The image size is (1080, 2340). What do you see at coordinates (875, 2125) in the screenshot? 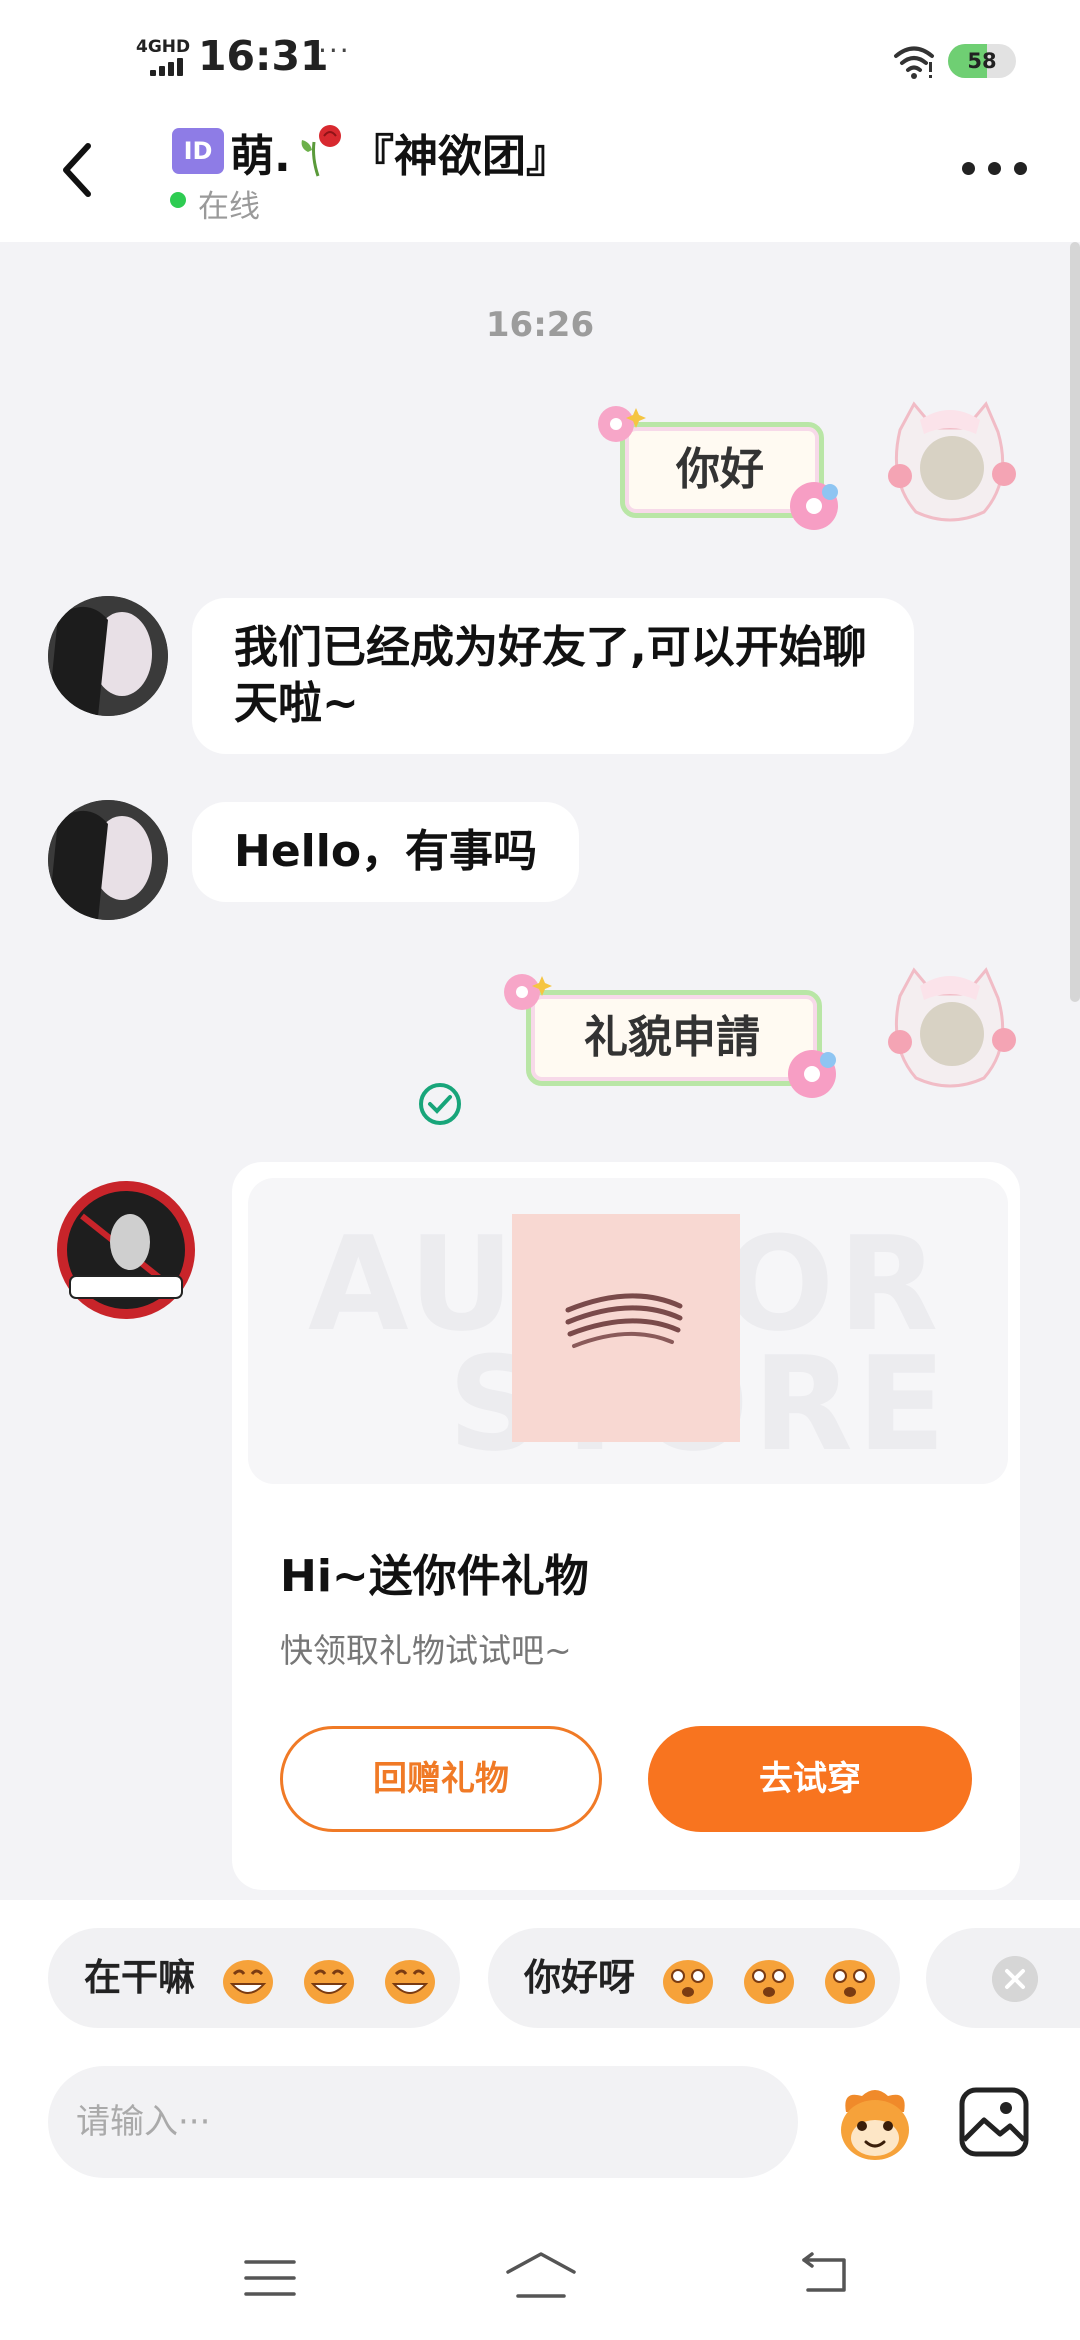
I see `emoji-icon` at bounding box center [875, 2125].